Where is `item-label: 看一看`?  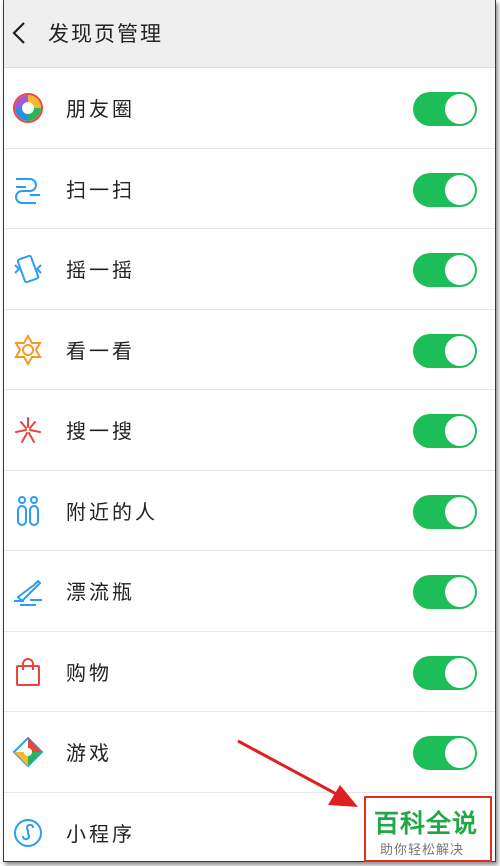 item-label: 看一看 is located at coordinates (100, 350).